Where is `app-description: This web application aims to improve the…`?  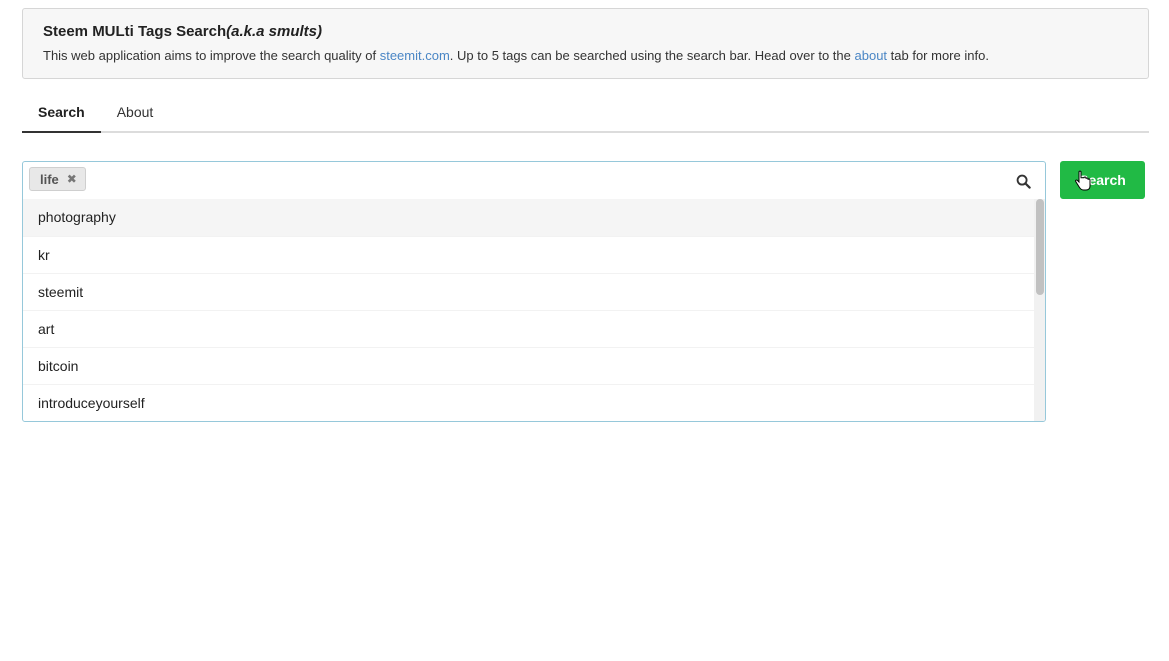 app-description: This web application aims to improve the… is located at coordinates (585, 56).